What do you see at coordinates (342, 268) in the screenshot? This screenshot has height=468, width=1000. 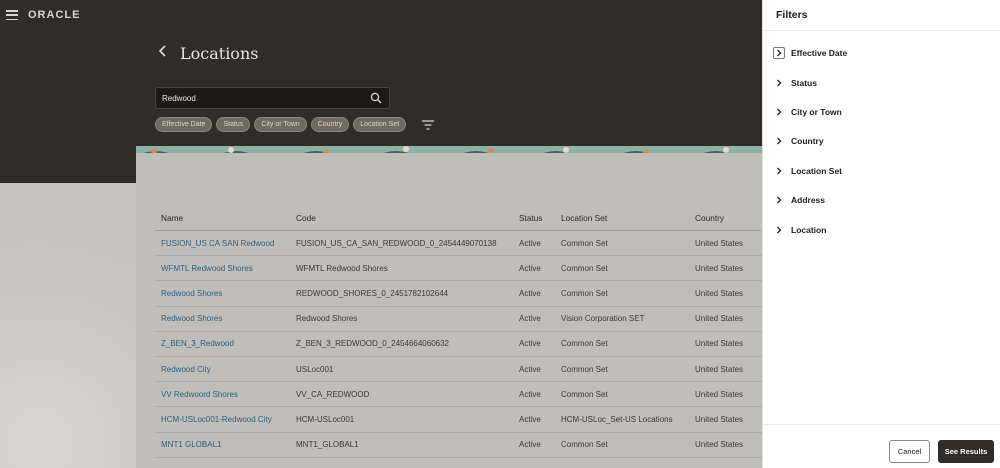 I see `location-code: WFMTL Redwood Shores` at bounding box center [342, 268].